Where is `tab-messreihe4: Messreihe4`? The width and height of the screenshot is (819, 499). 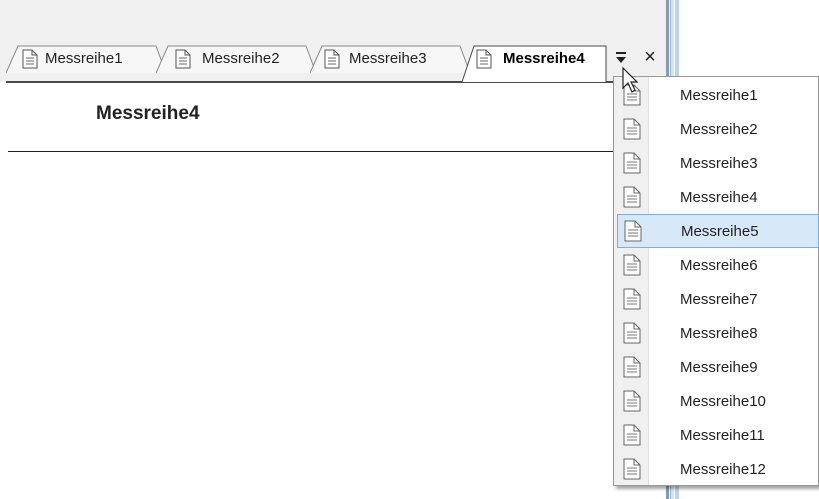 tab-messreihe4: Messreihe4 is located at coordinates (537, 63).